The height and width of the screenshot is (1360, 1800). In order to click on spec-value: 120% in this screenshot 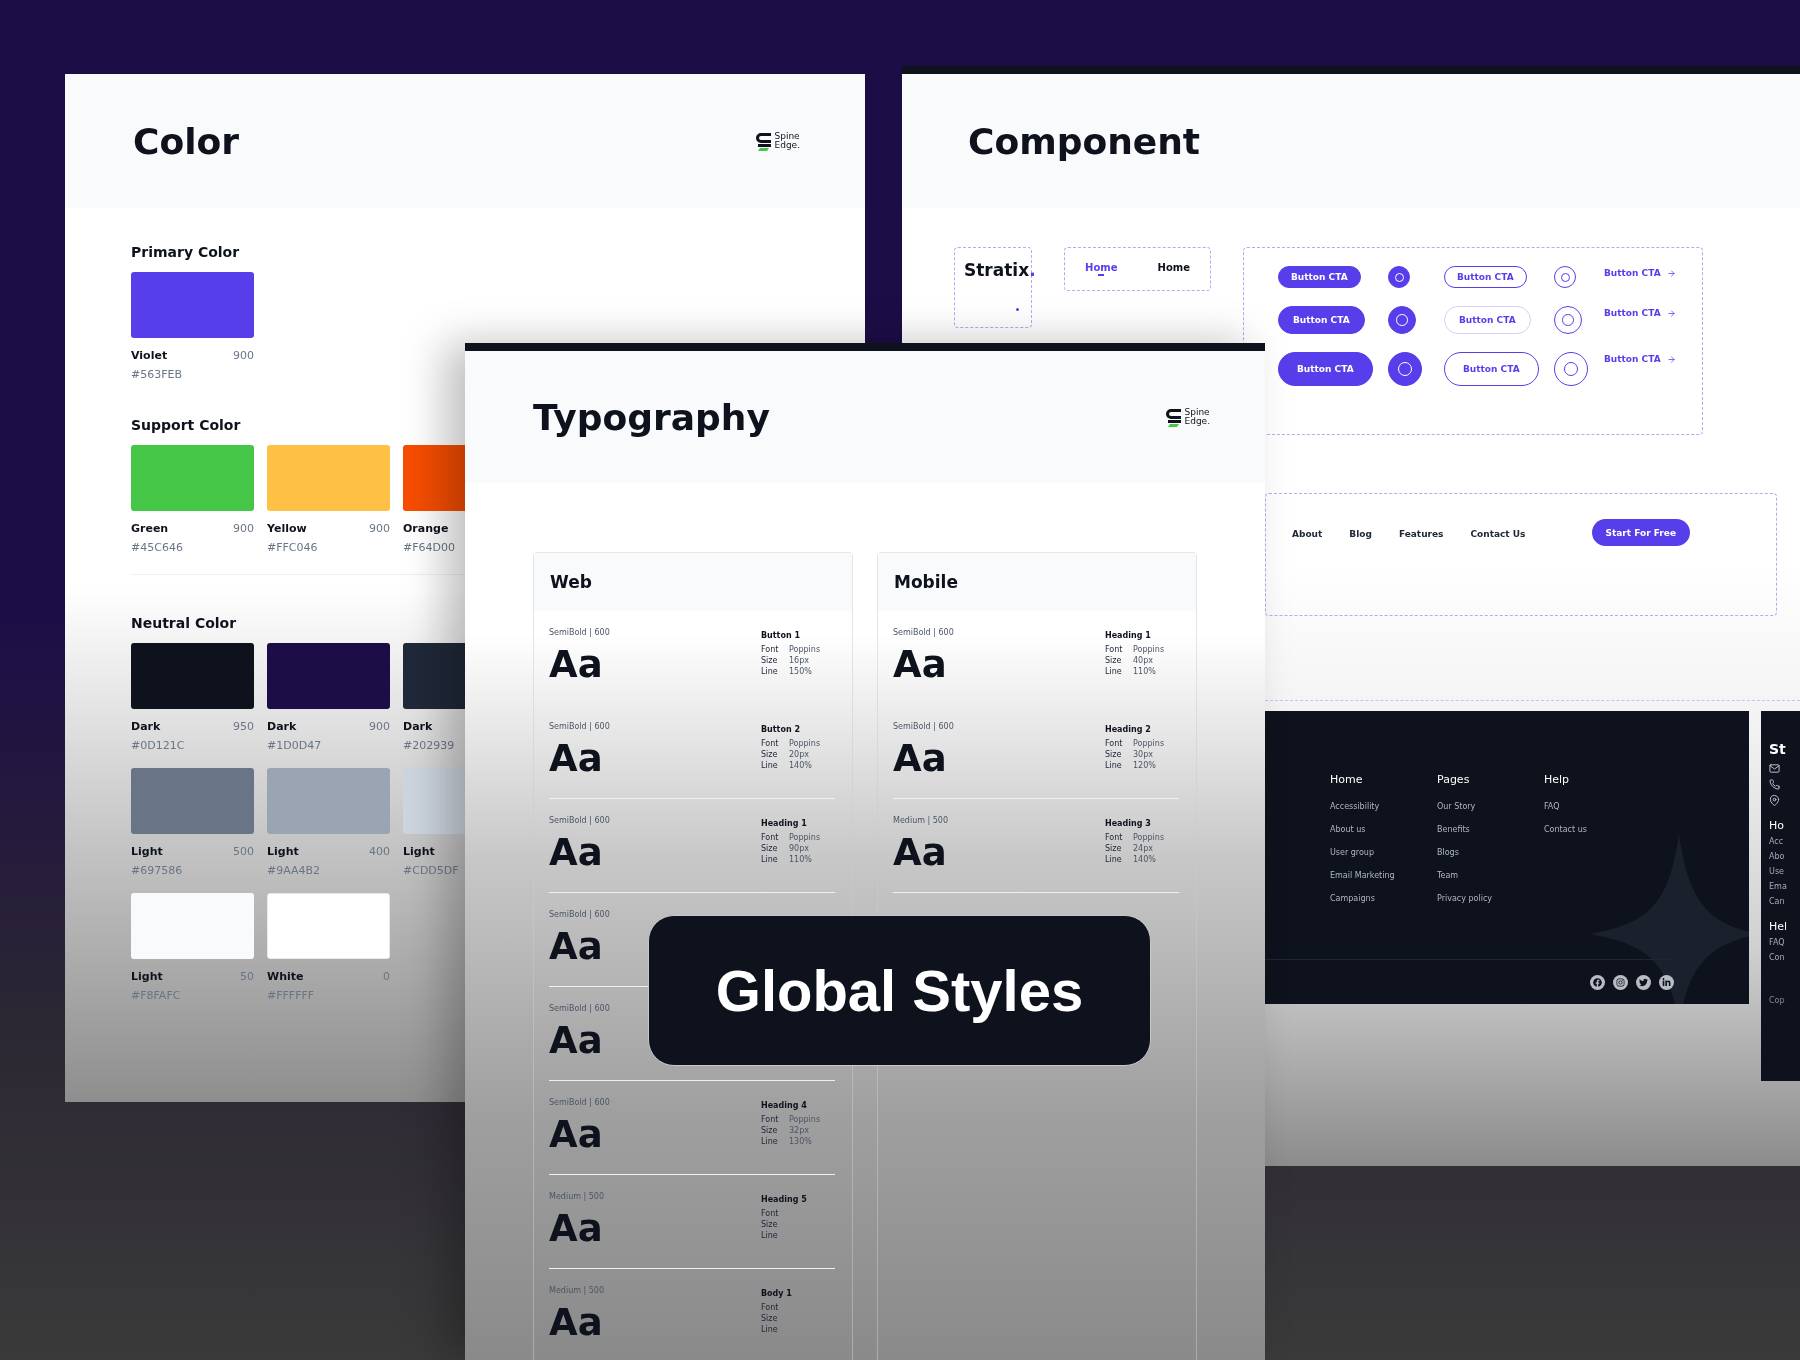, I will do `click(1144, 766)`.